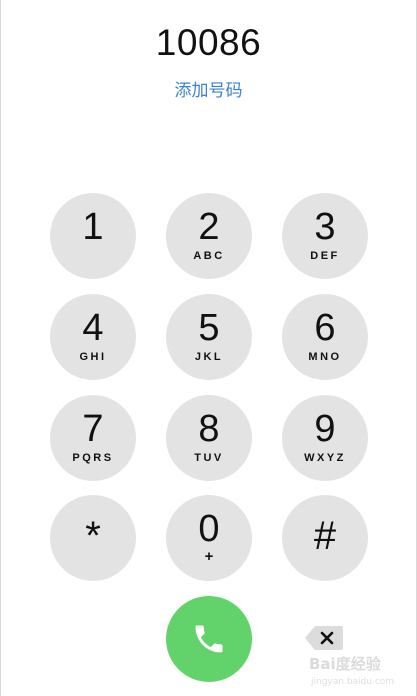  I want to click on key-digit: 6, so click(325, 328).